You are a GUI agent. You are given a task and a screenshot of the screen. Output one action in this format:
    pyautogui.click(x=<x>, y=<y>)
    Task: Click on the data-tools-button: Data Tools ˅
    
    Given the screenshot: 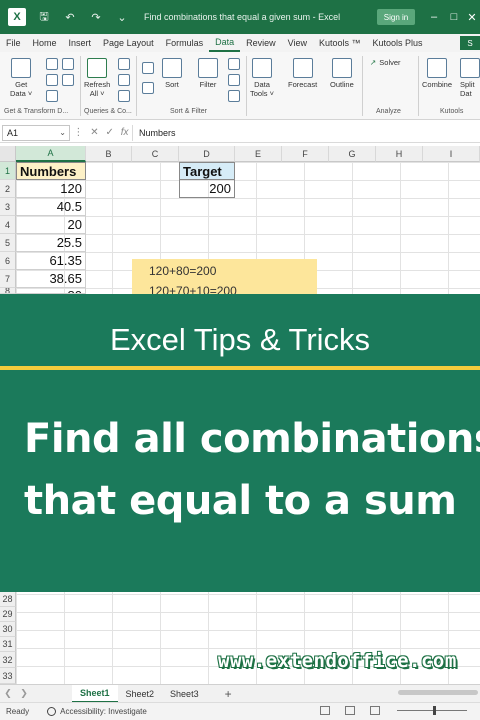 What is the action you would take?
    pyautogui.click(x=262, y=78)
    